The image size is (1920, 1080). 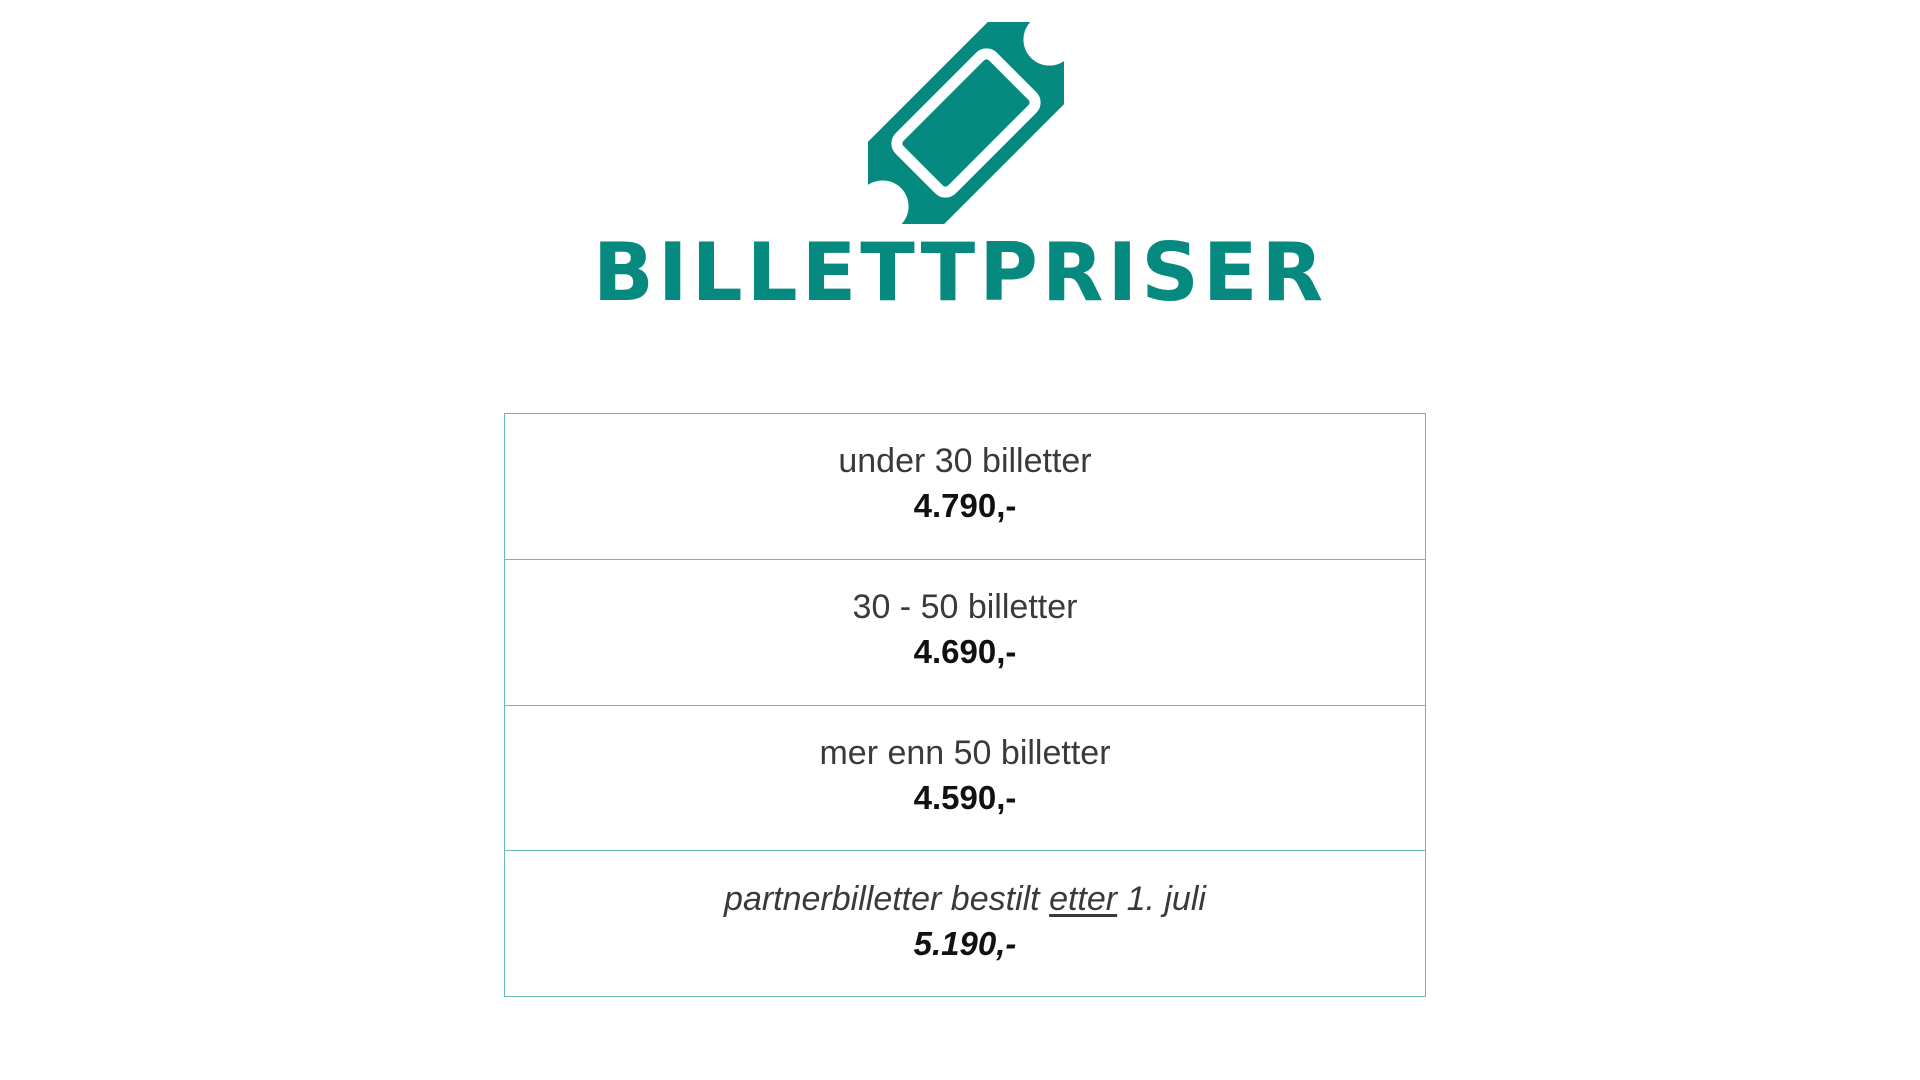 I want to click on price-row-value: 5.190,-, so click(x=965, y=943).